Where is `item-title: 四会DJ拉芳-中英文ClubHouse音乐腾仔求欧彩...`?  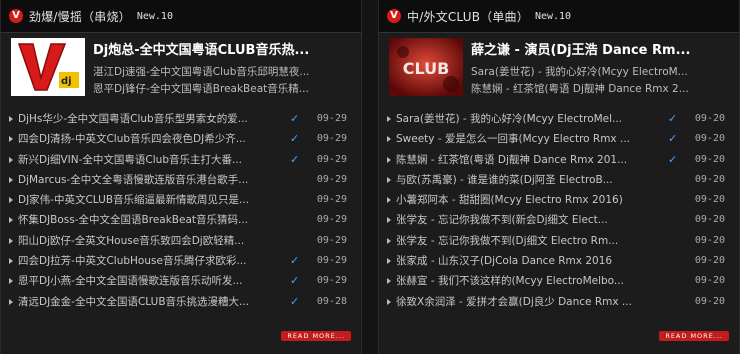
item-title: 四会DJ拉芳-中英文ClubHouse音乐腾仔求欧彩... is located at coordinates (150, 261).